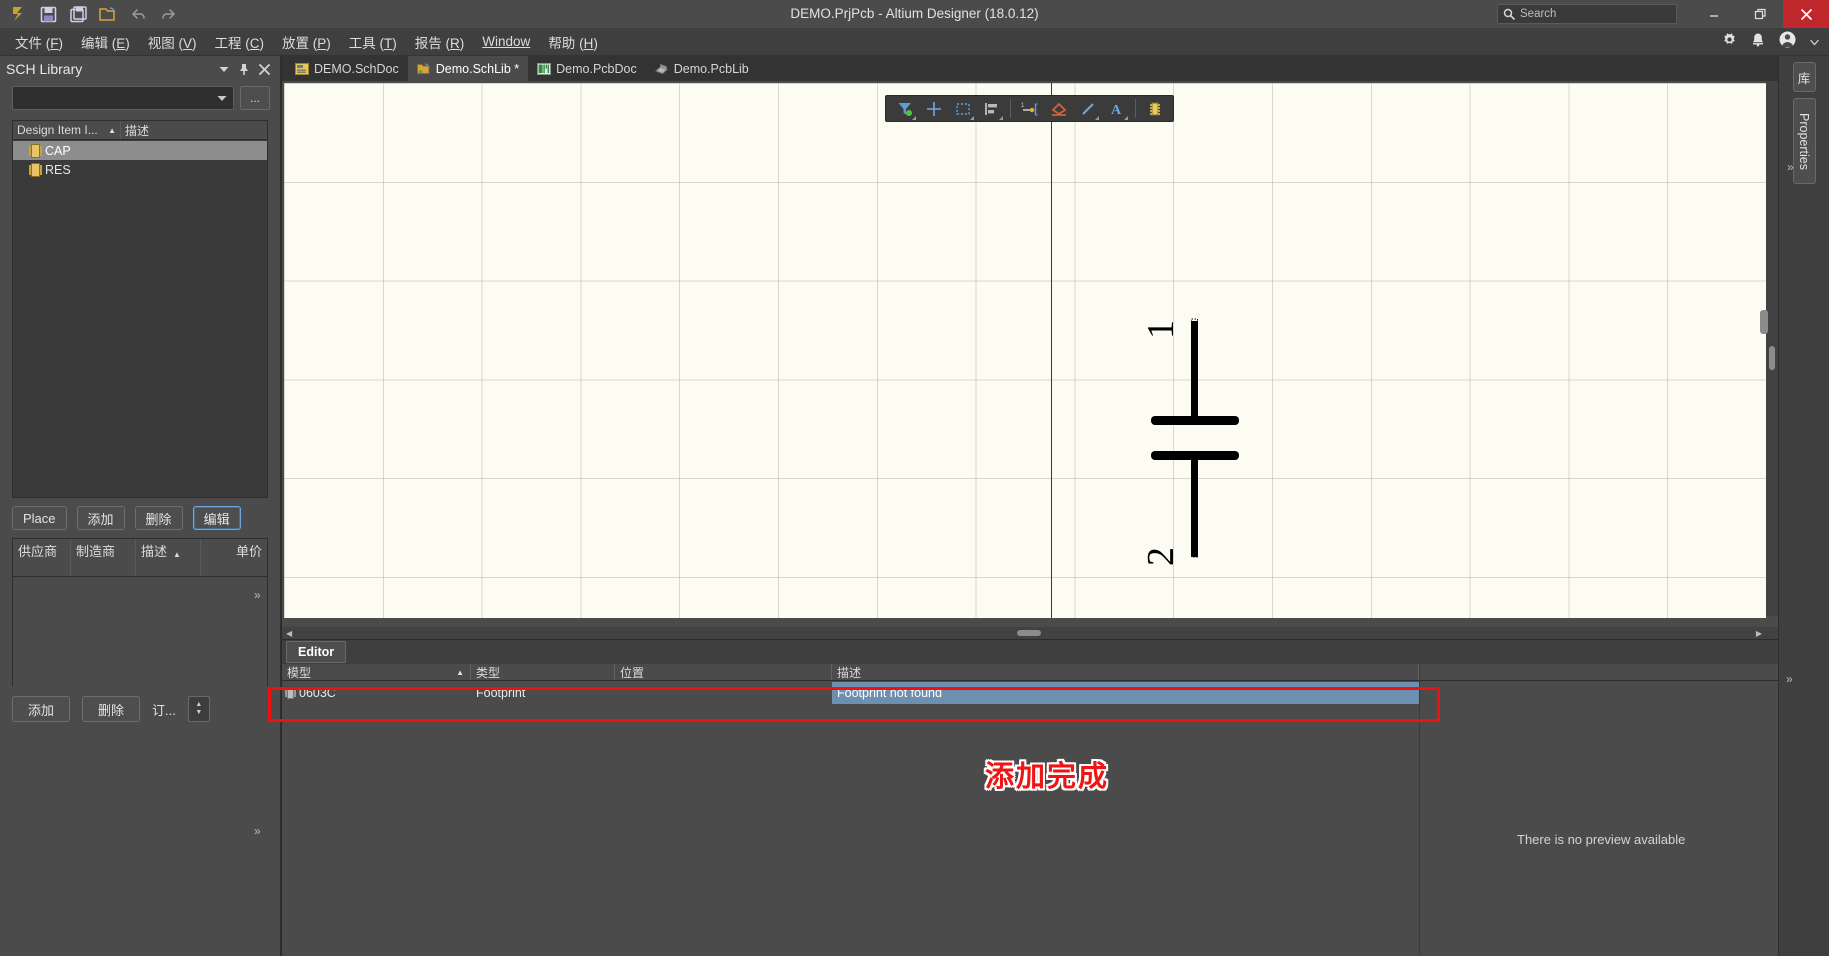 The image size is (1829, 956). Describe the element at coordinates (711, 68) in the screenshot. I see `tab-label: Demo.PcbLib` at that location.